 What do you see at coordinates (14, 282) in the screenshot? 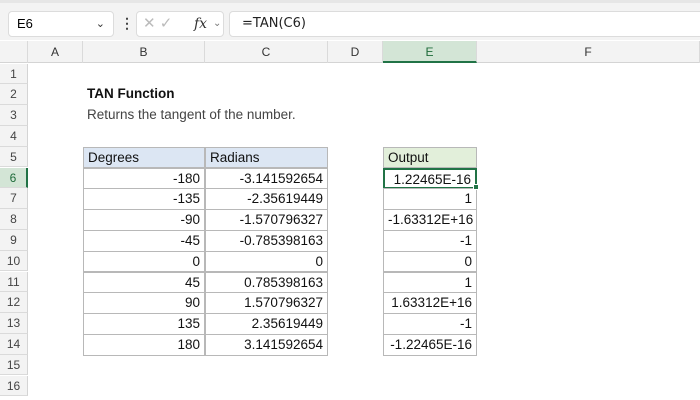
I see `row-header-11: 11` at bounding box center [14, 282].